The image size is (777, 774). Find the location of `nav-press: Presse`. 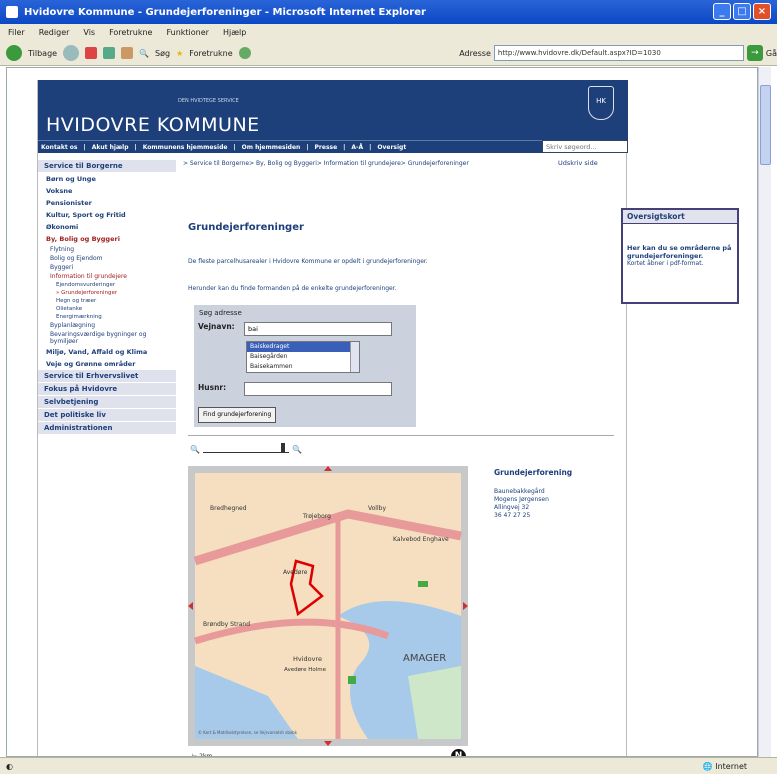

nav-press: Presse is located at coordinates (326, 147).